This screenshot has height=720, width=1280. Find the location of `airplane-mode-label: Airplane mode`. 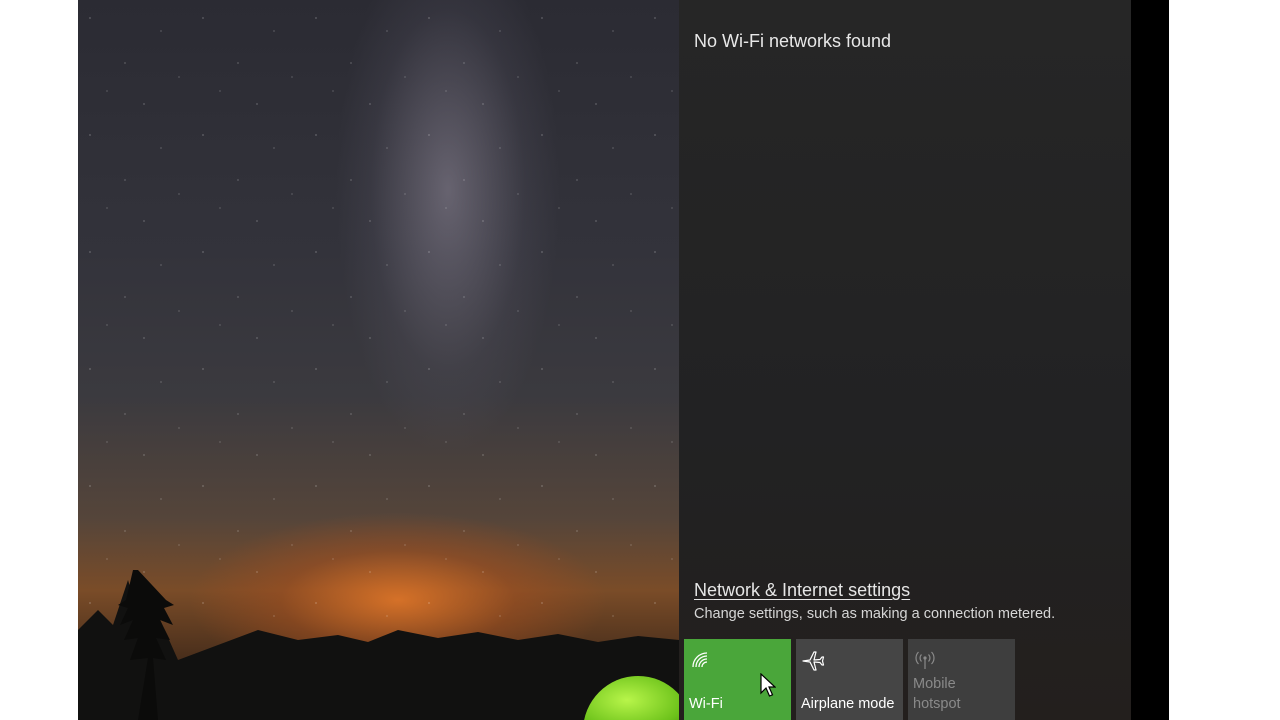

airplane-mode-label: Airplane mode is located at coordinates (848, 704).